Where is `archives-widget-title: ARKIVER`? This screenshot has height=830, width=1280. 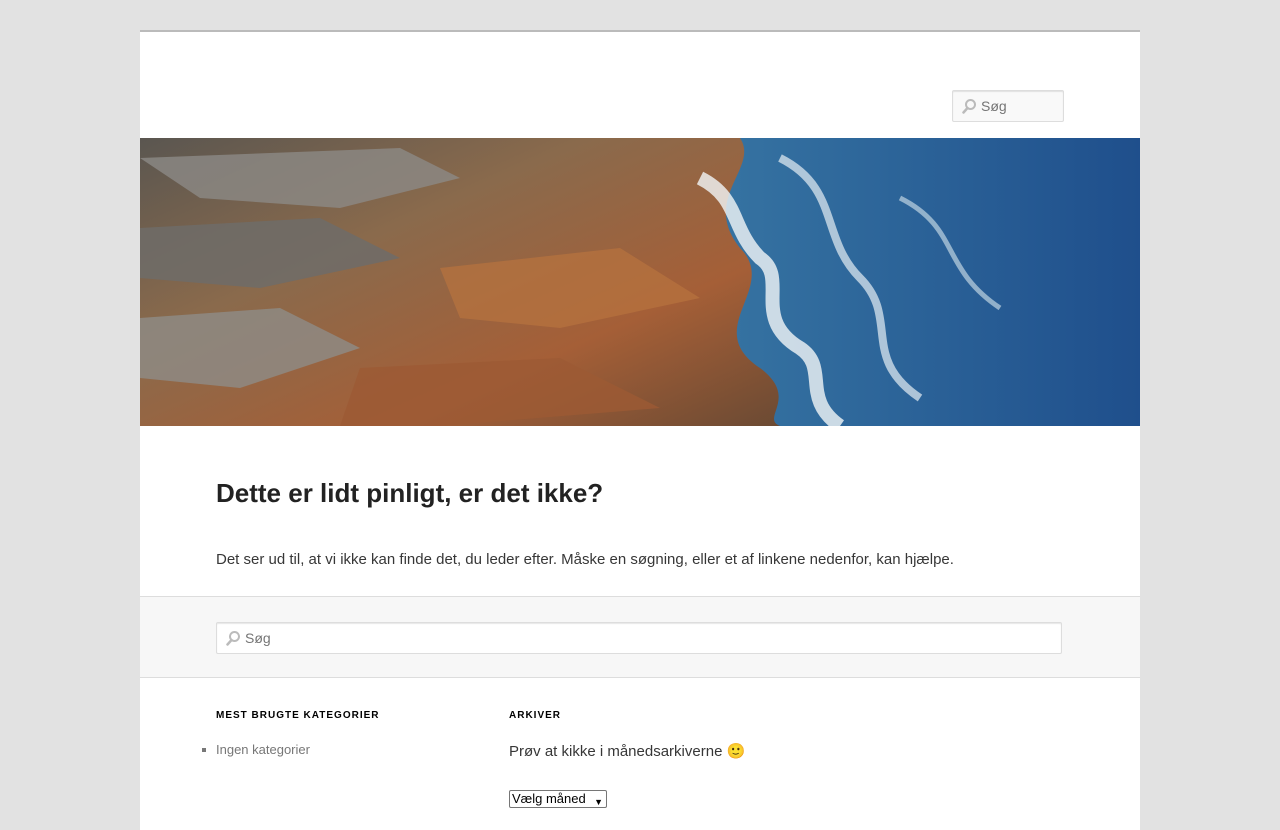 archives-widget-title: ARKIVER is located at coordinates (535, 715).